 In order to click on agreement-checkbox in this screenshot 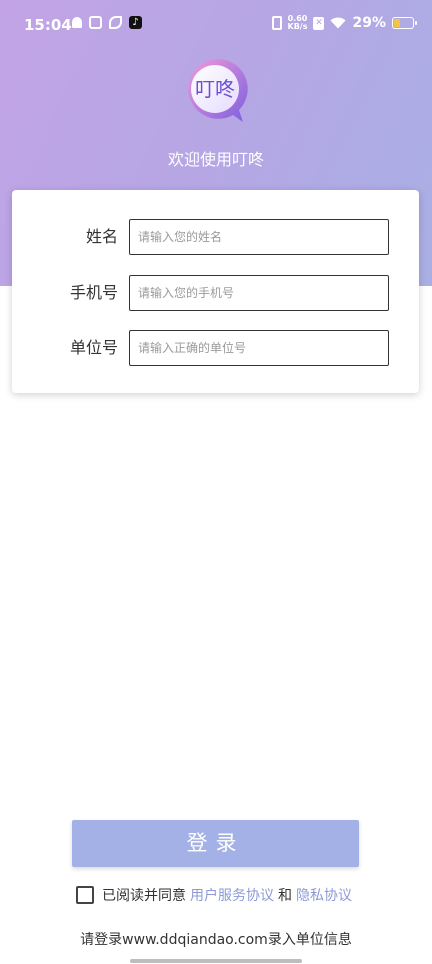, I will do `click(85, 895)`.